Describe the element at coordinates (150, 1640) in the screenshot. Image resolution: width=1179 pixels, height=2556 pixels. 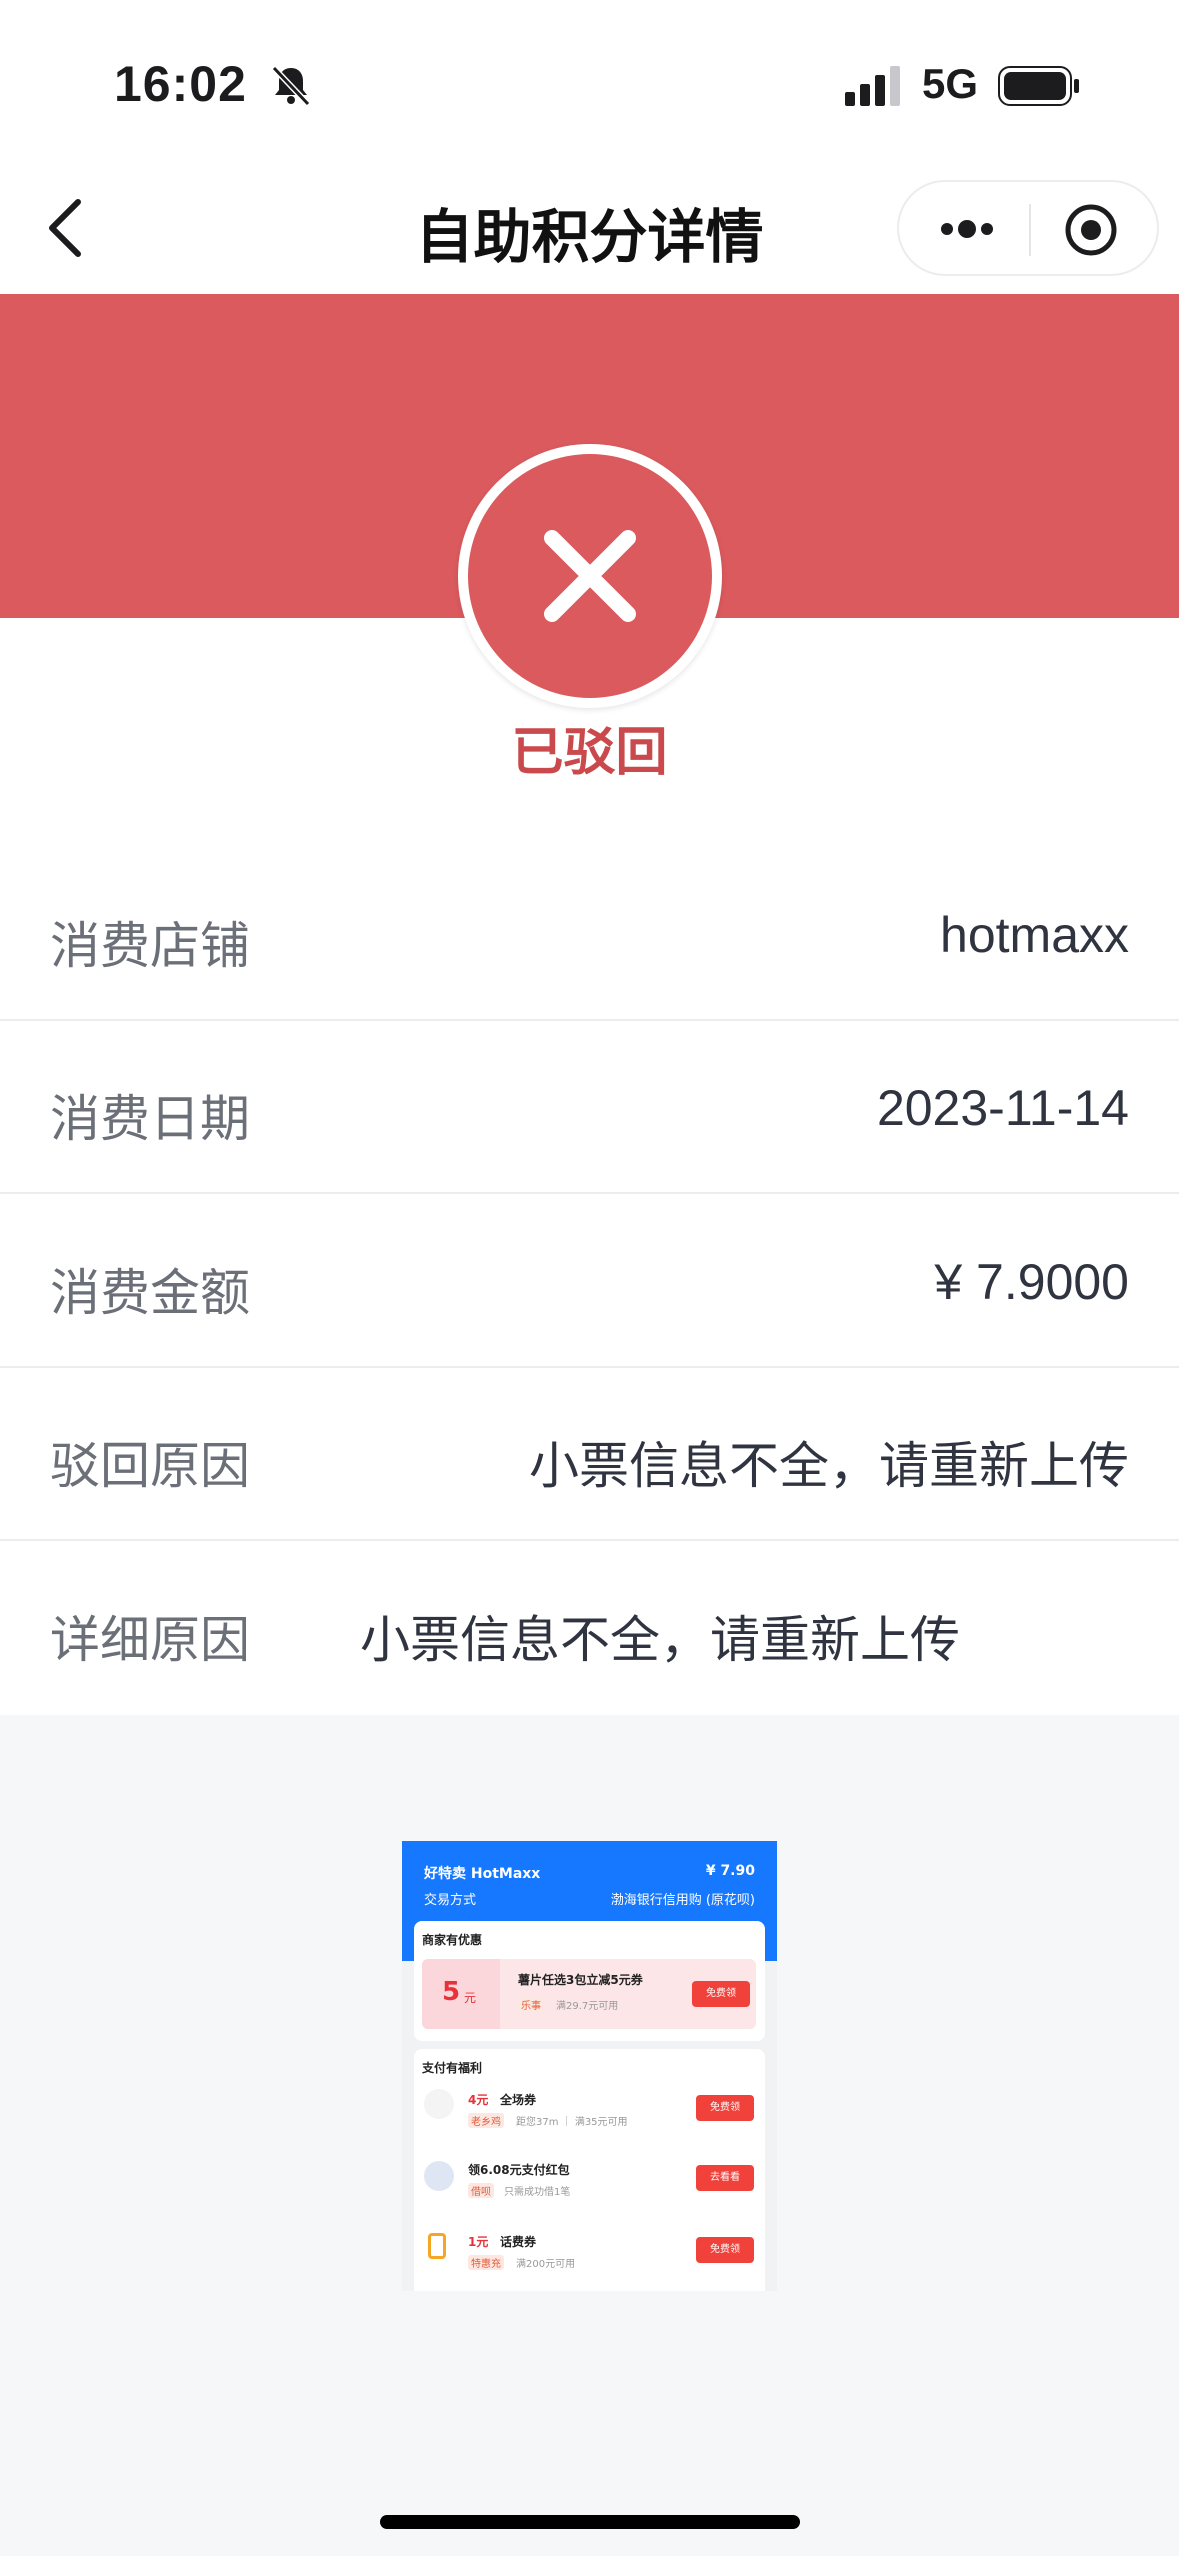
I see `detail-label: 详细原因` at that location.